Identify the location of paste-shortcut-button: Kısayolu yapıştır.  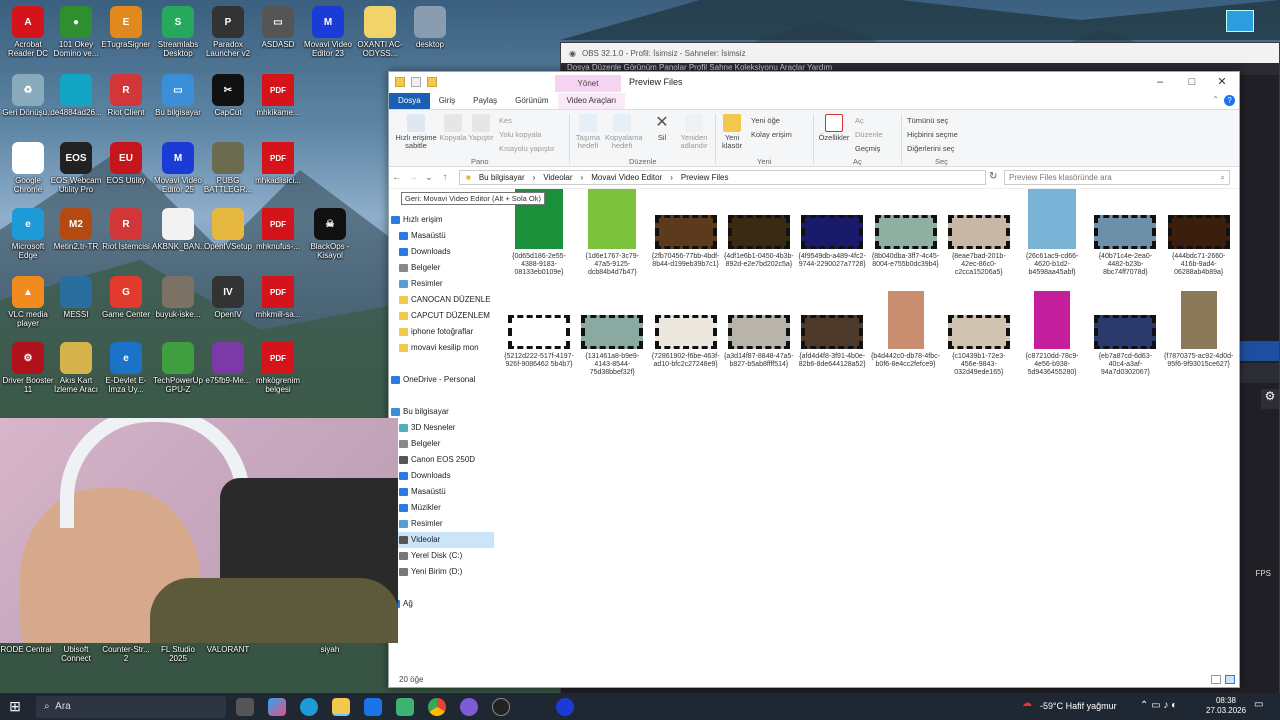
(526, 148).